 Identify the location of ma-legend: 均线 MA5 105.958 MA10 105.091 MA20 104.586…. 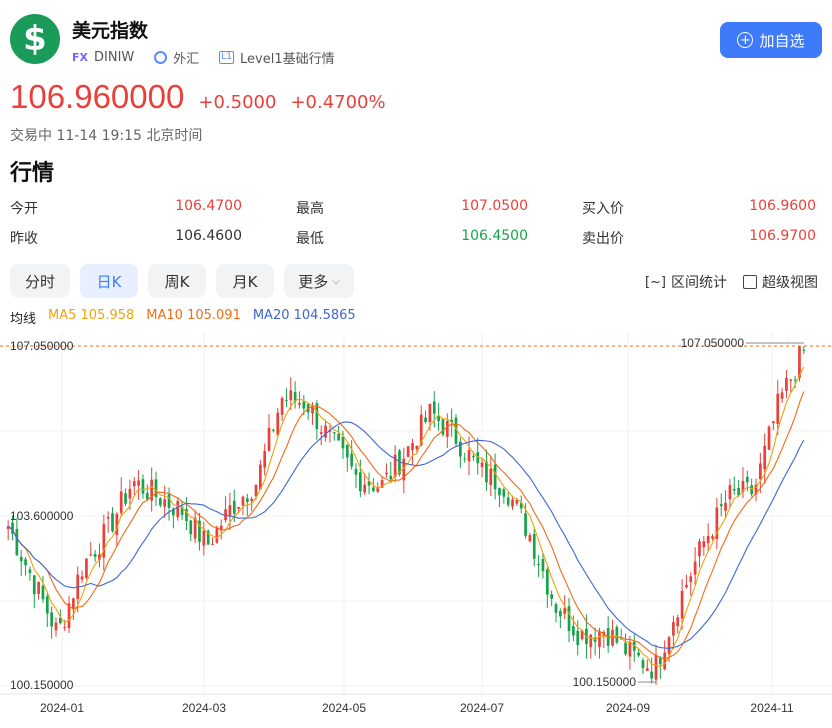
(183, 317).